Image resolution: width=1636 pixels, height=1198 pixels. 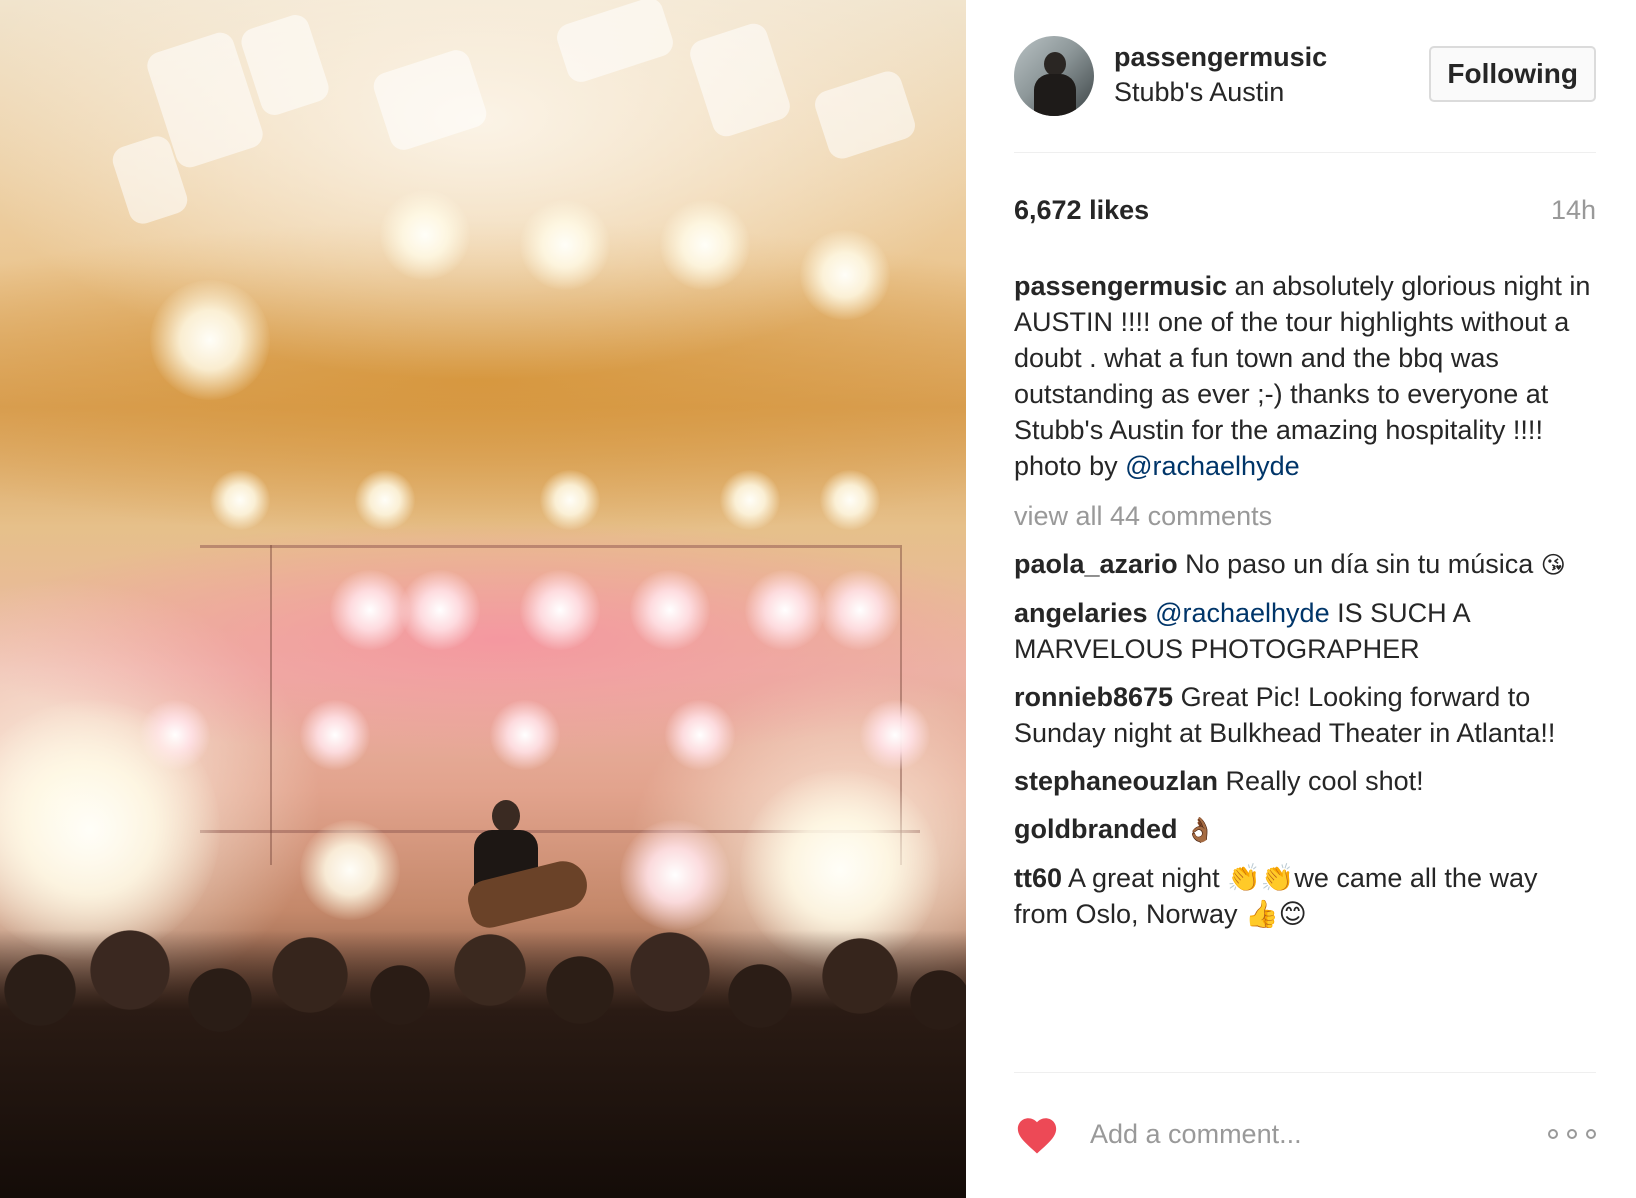 I want to click on avatar-figure-body, so click(x=1055, y=95).